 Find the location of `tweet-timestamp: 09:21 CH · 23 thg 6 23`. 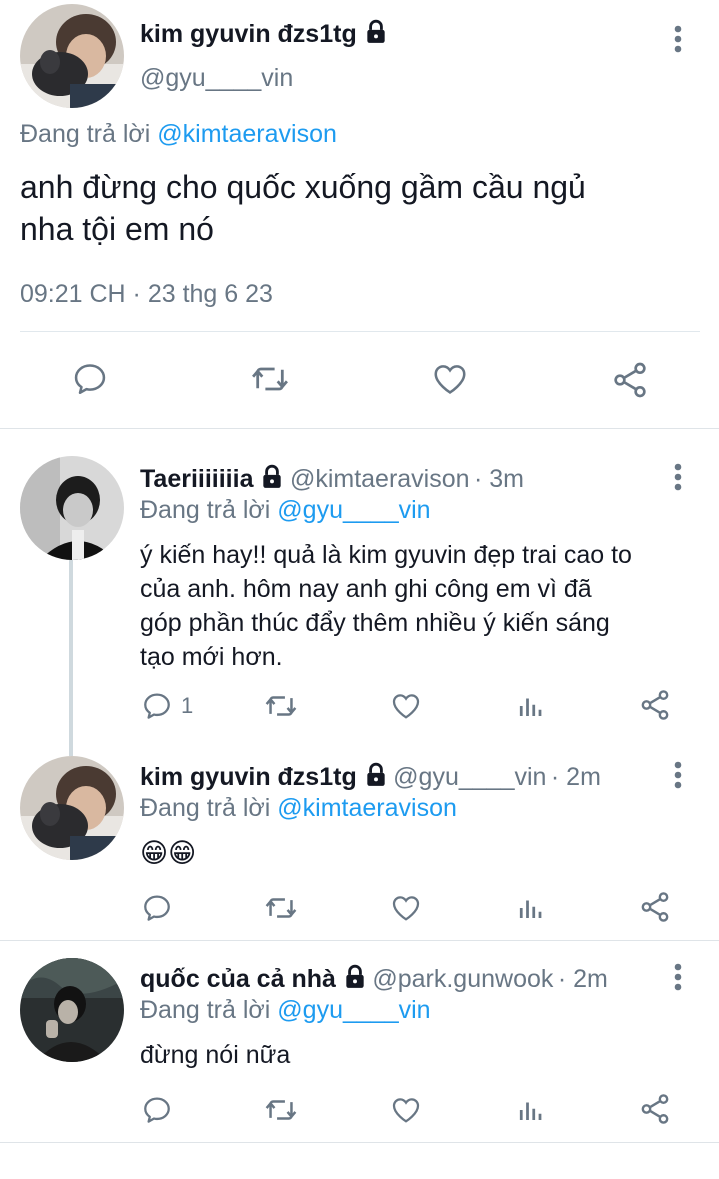

tweet-timestamp: 09:21 CH · 23 thg 6 23 is located at coordinates (146, 294).